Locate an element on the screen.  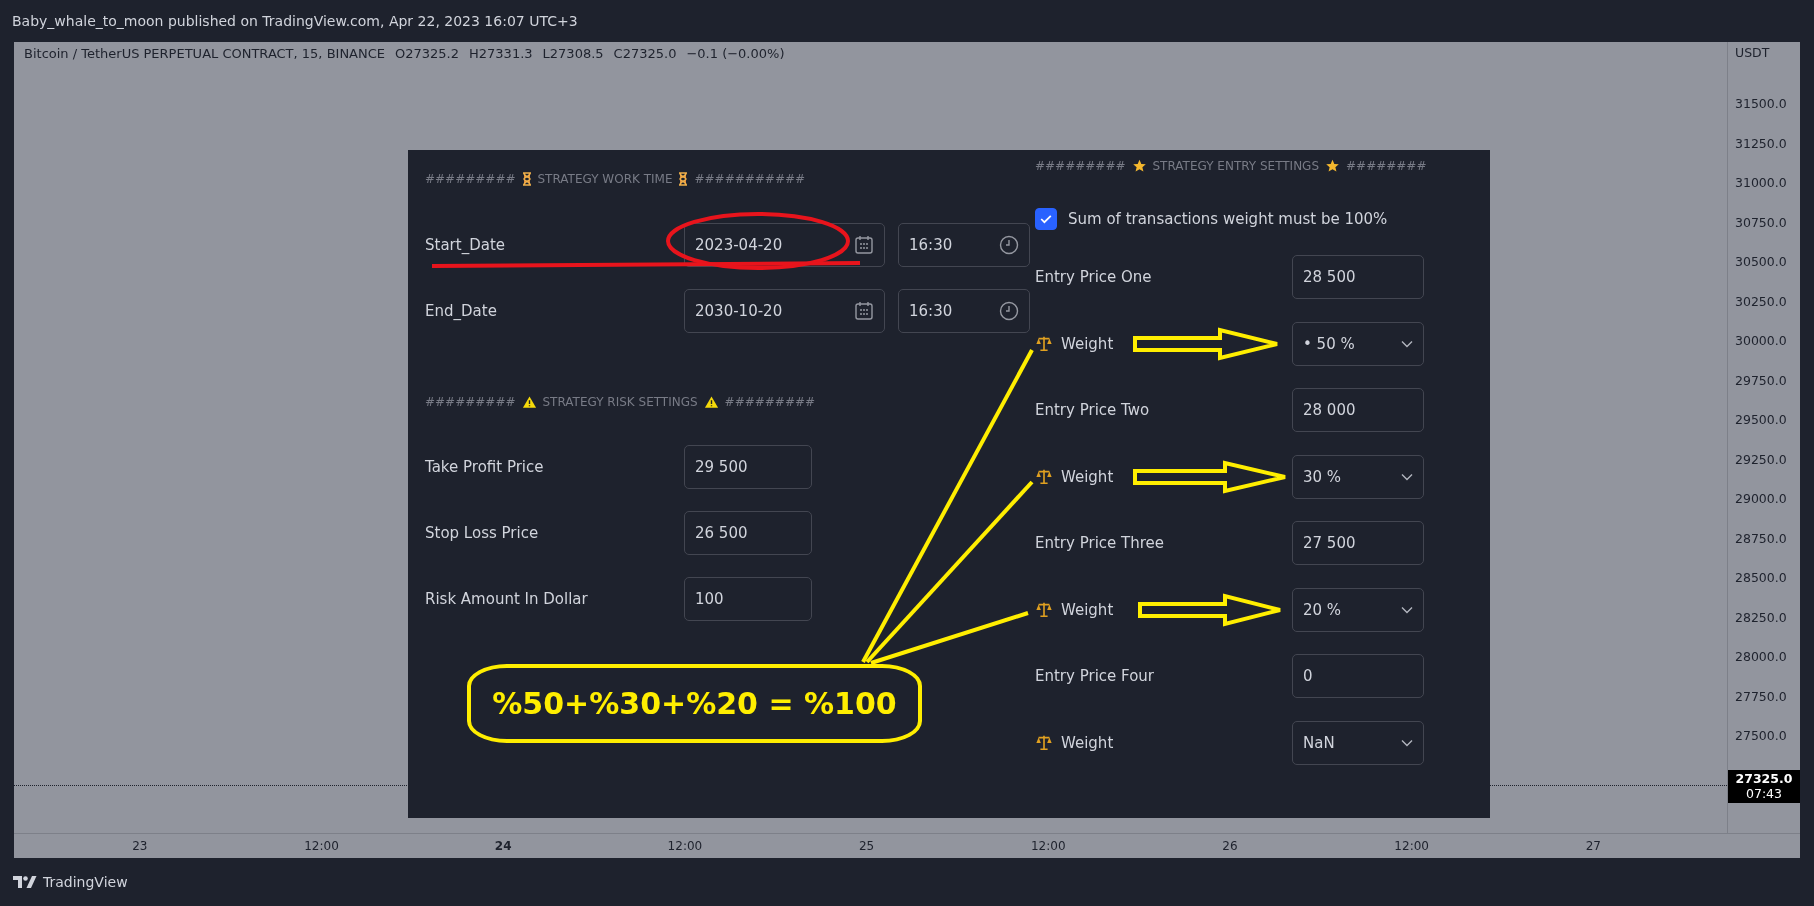
annotation-callout: %50+%30+%20 = %100 is located at coordinates (694, 703).